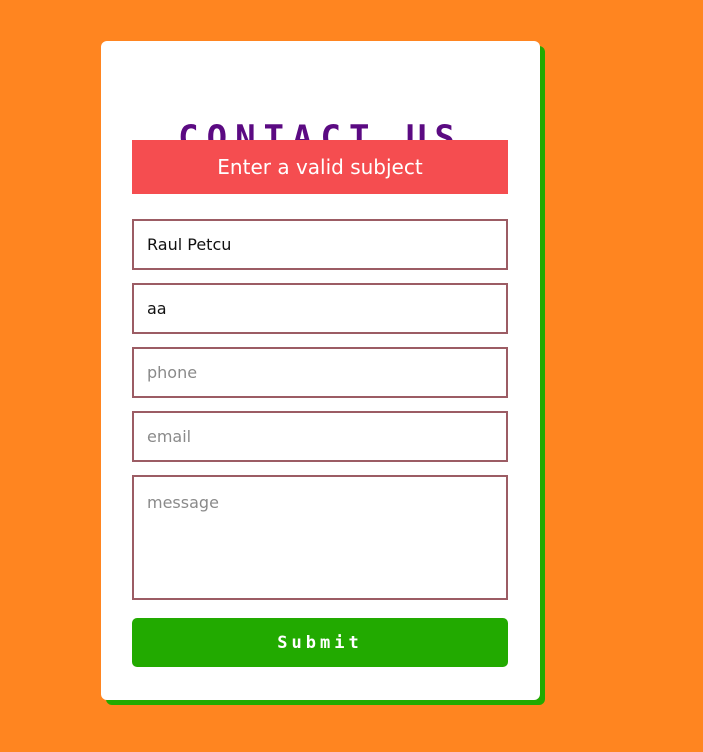  I want to click on phone-field, so click(320, 372).